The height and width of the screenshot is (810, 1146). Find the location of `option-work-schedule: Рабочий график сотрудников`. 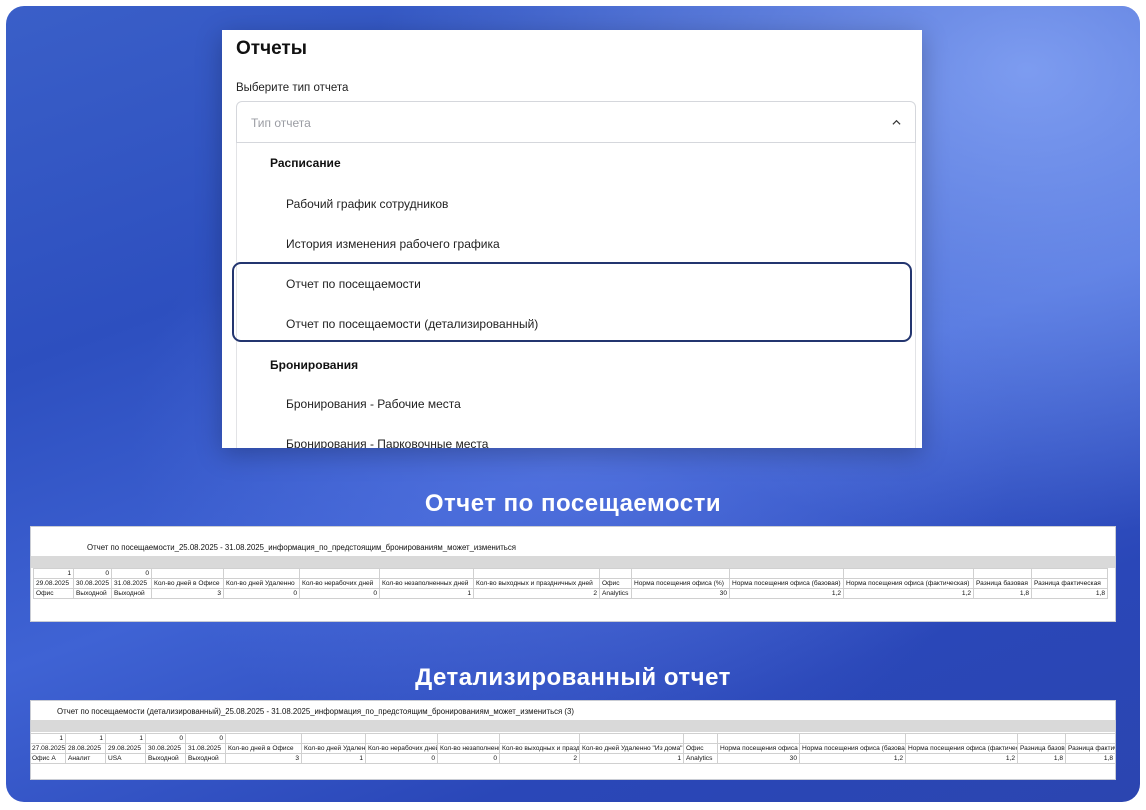

option-work-schedule: Рабочий график сотрудников is located at coordinates (367, 204).